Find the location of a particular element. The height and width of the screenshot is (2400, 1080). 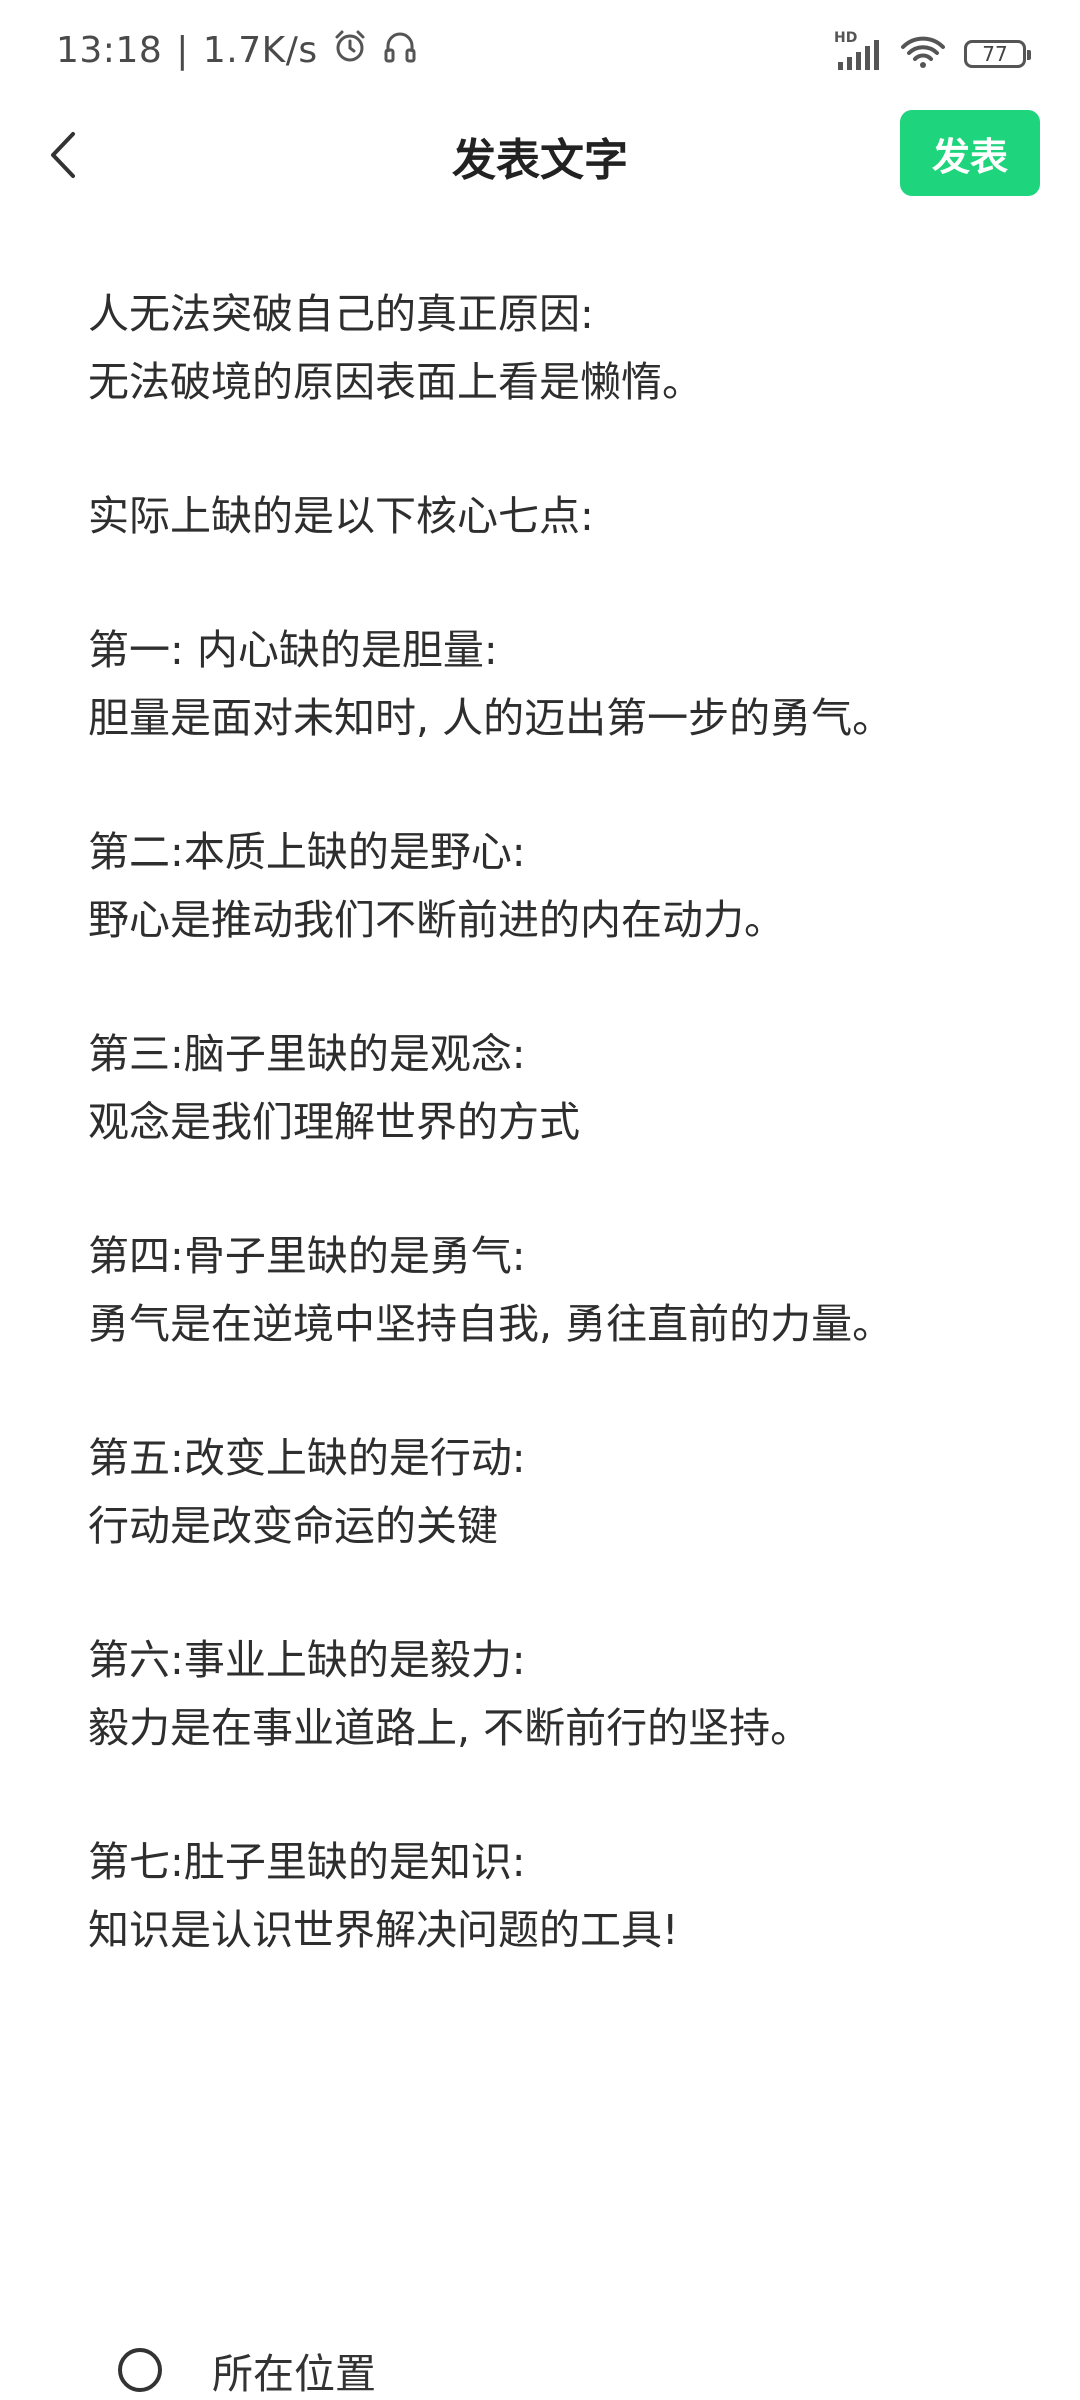

text-paragraph: 实际上缺的是以下核心七点: is located at coordinates (558, 516).